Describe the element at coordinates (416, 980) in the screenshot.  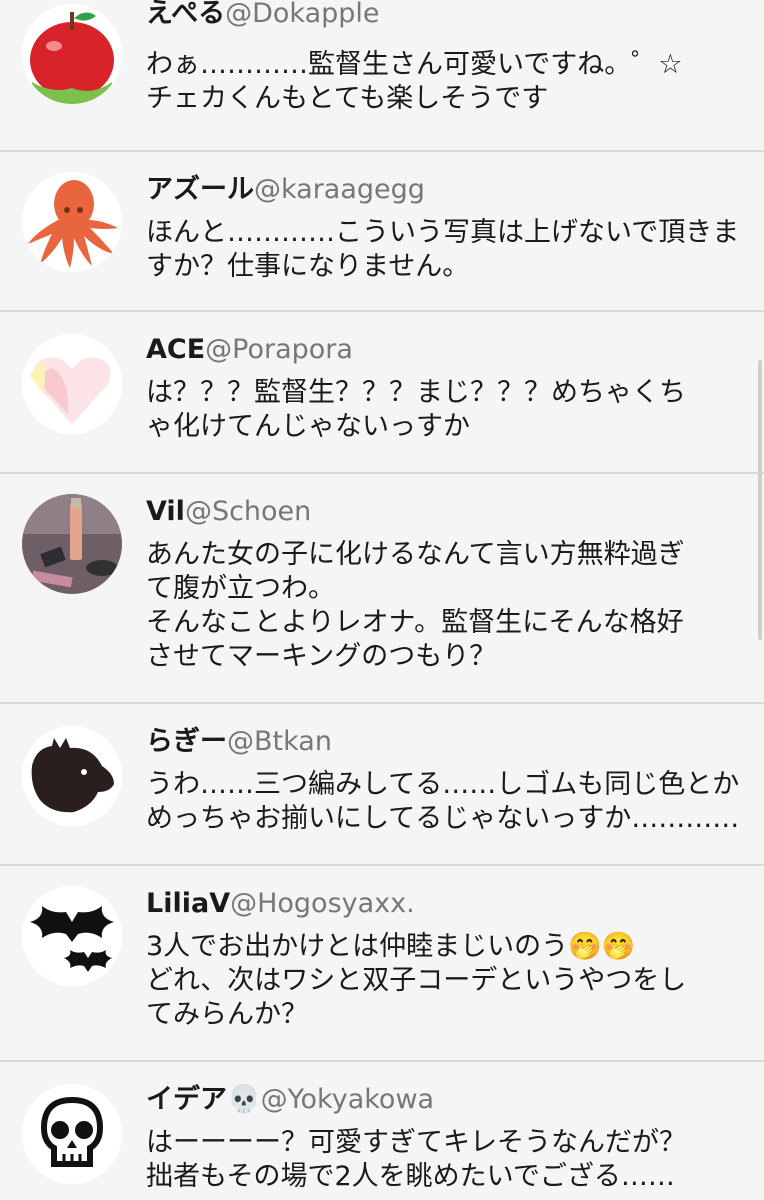
I see `post-line: どれ、次はワシと双子コーデというやつをし` at that location.